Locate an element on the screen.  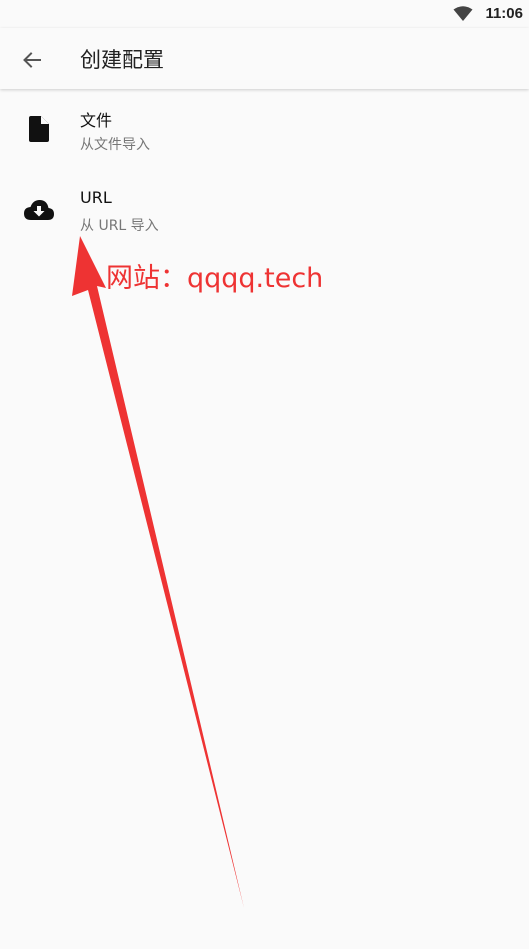
wifi-icon is located at coordinates (463, 13).